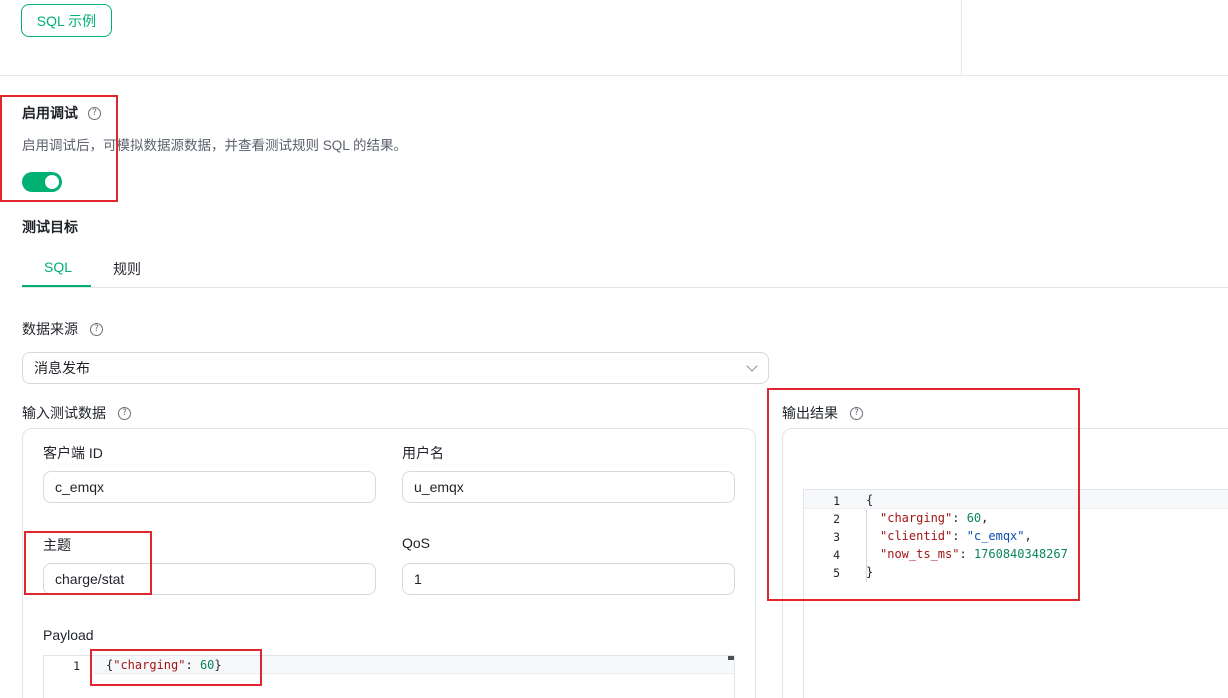  What do you see at coordinates (68, 635) in the screenshot?
I see `payload-label: Payload` at bounding box center [68, 635].